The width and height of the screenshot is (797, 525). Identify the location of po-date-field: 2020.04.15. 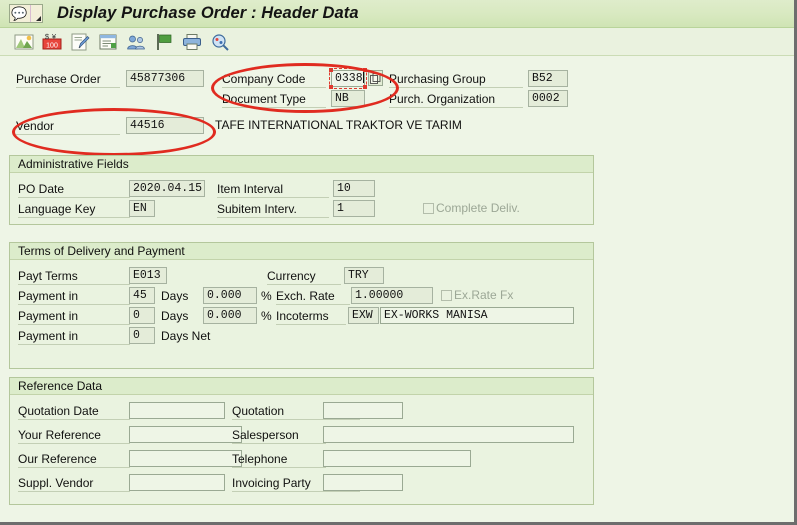
(167, 188).